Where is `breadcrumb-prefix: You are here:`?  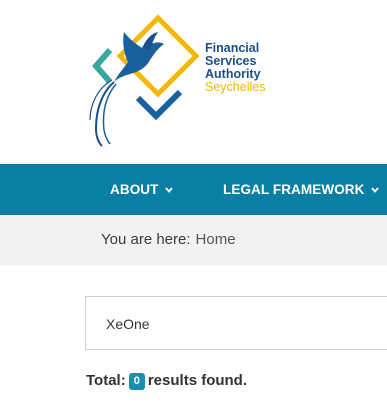
breadcrumb-prefix: You are here: is located at coordinates (146, 239).